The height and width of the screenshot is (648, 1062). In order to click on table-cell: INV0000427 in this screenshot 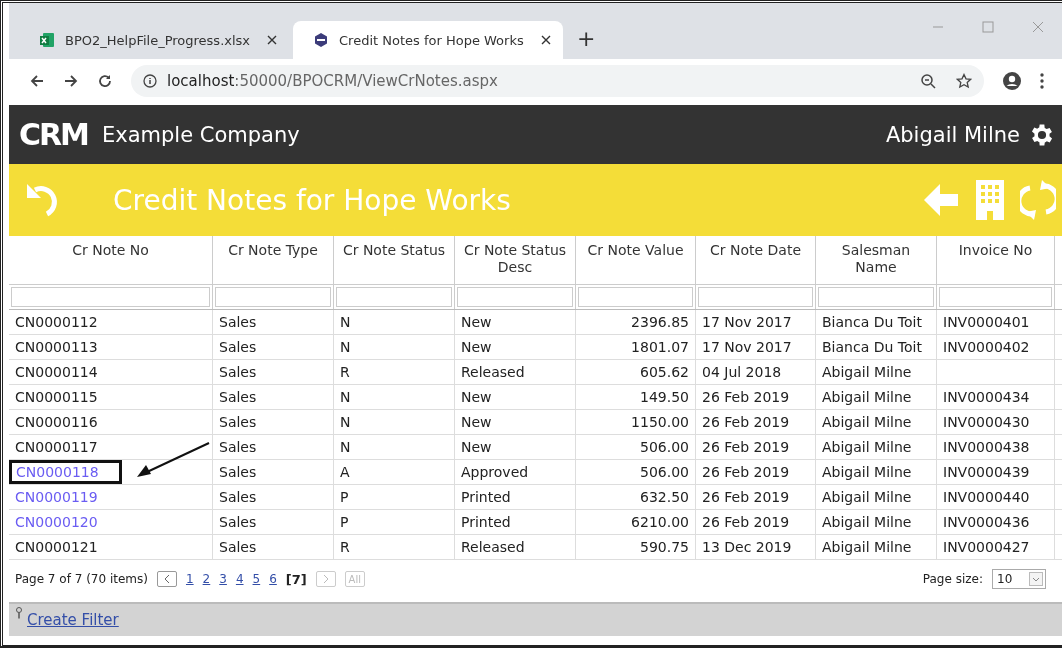, I will do `click(986, 547)`.